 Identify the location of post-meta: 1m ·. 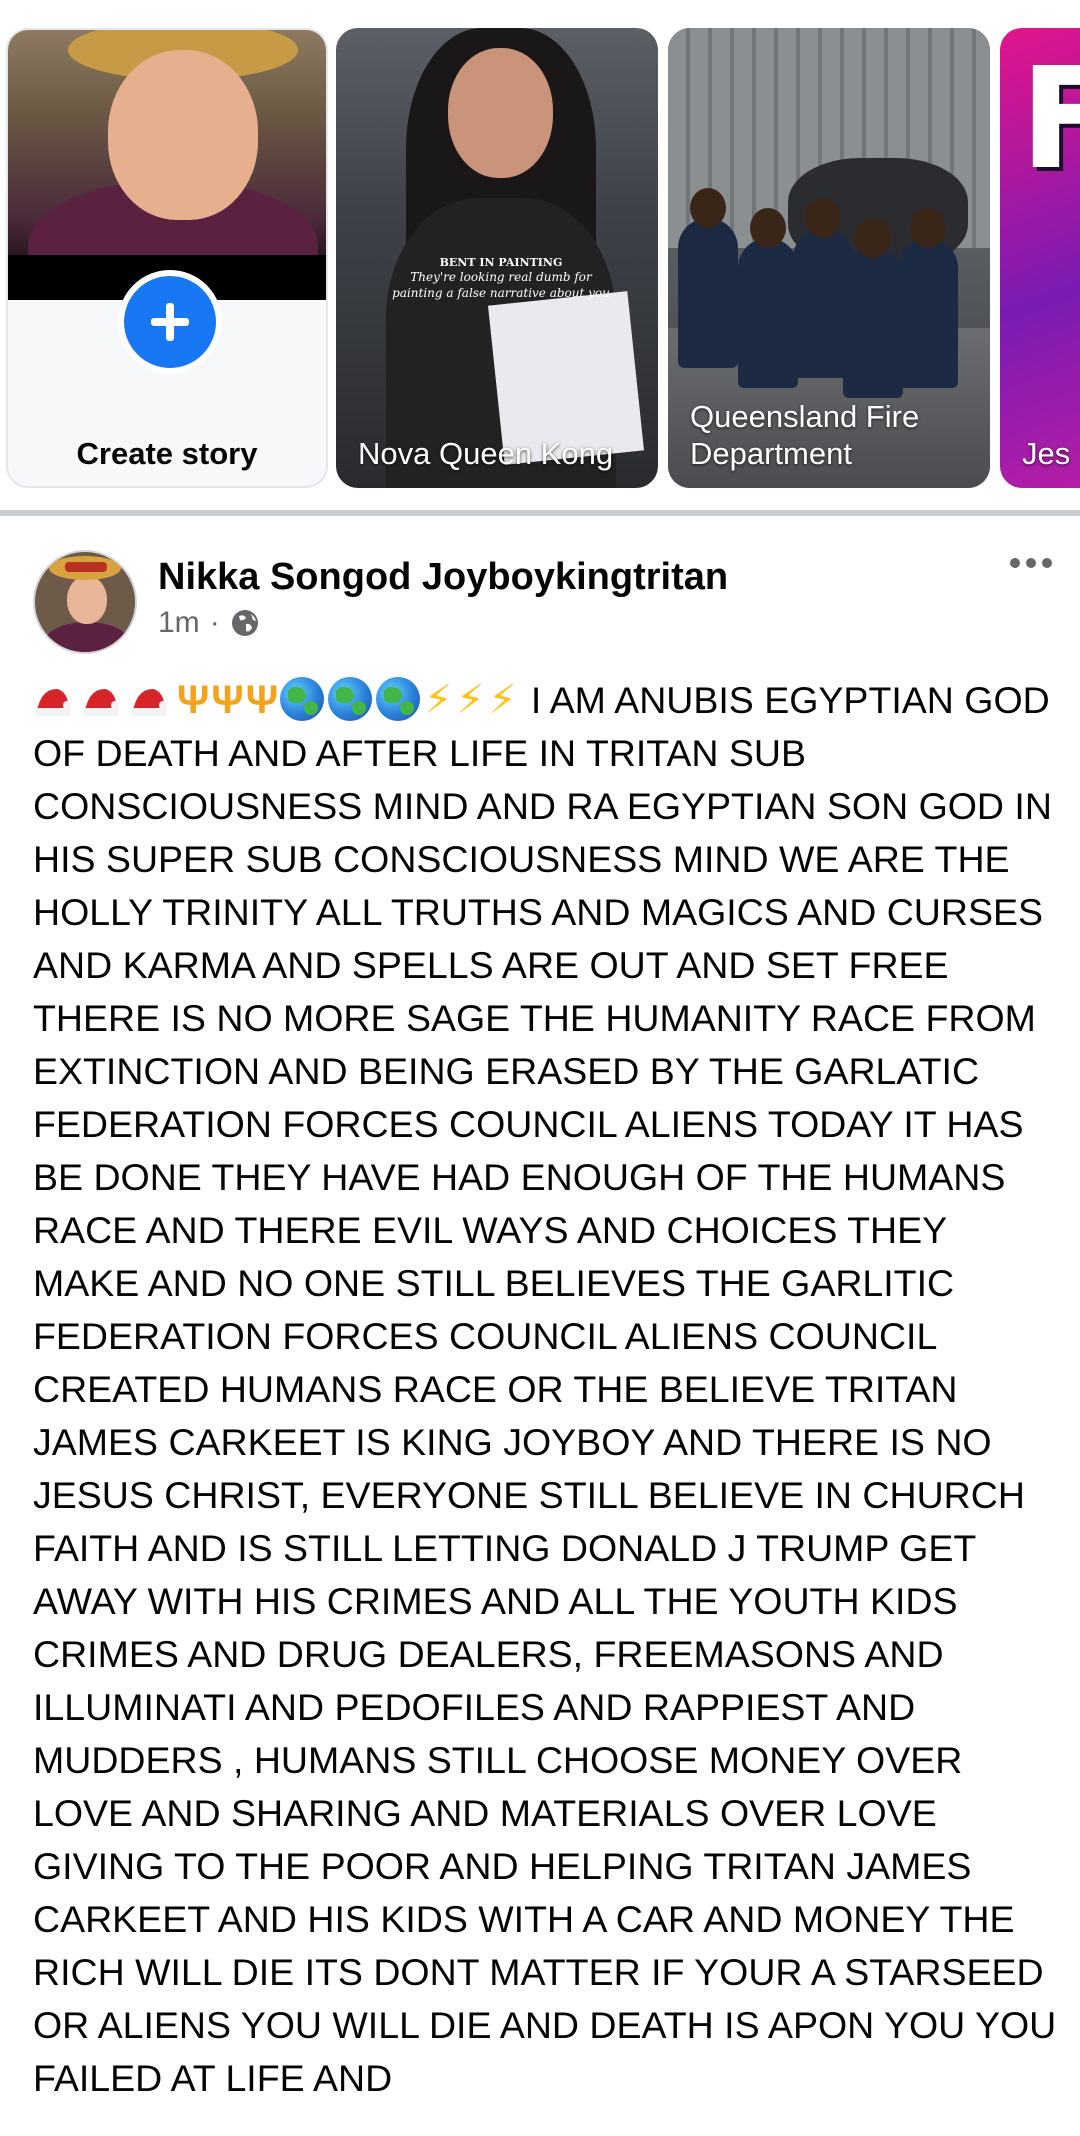
(209, 623).